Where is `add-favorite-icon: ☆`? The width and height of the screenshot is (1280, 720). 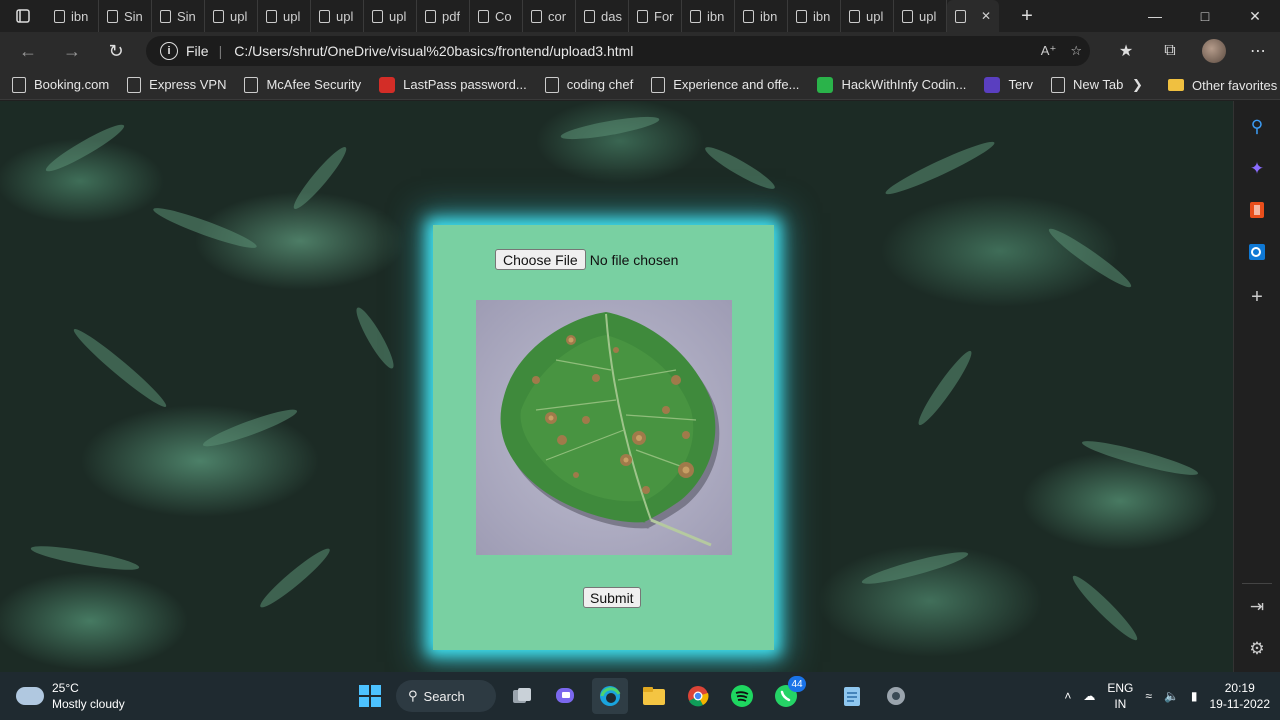
add-favorite-icon: ☆ is located at coordinates (1076, 51).